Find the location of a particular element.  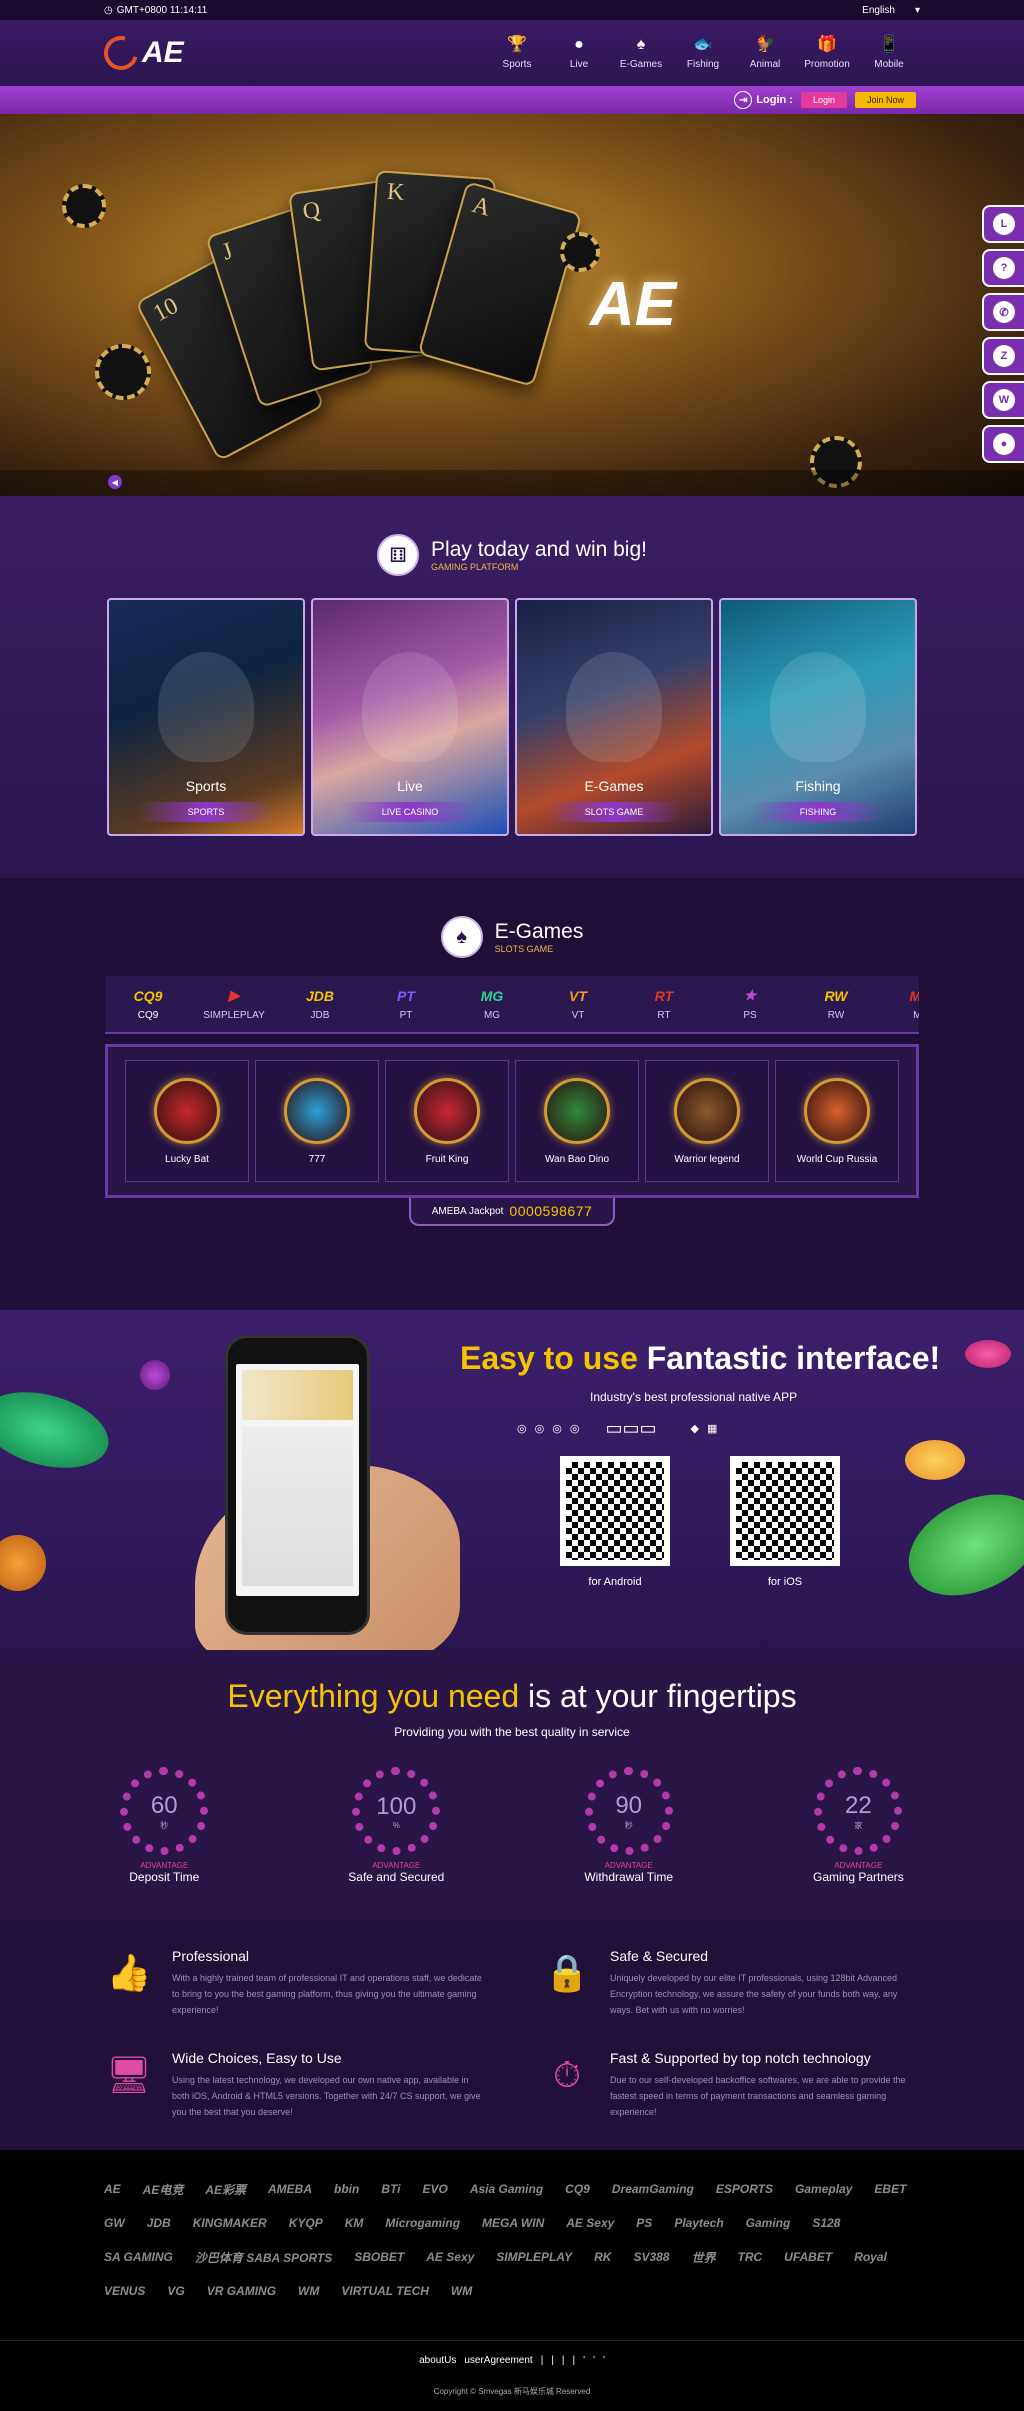

game-name: Fishing is located at coordinates (818, 786).